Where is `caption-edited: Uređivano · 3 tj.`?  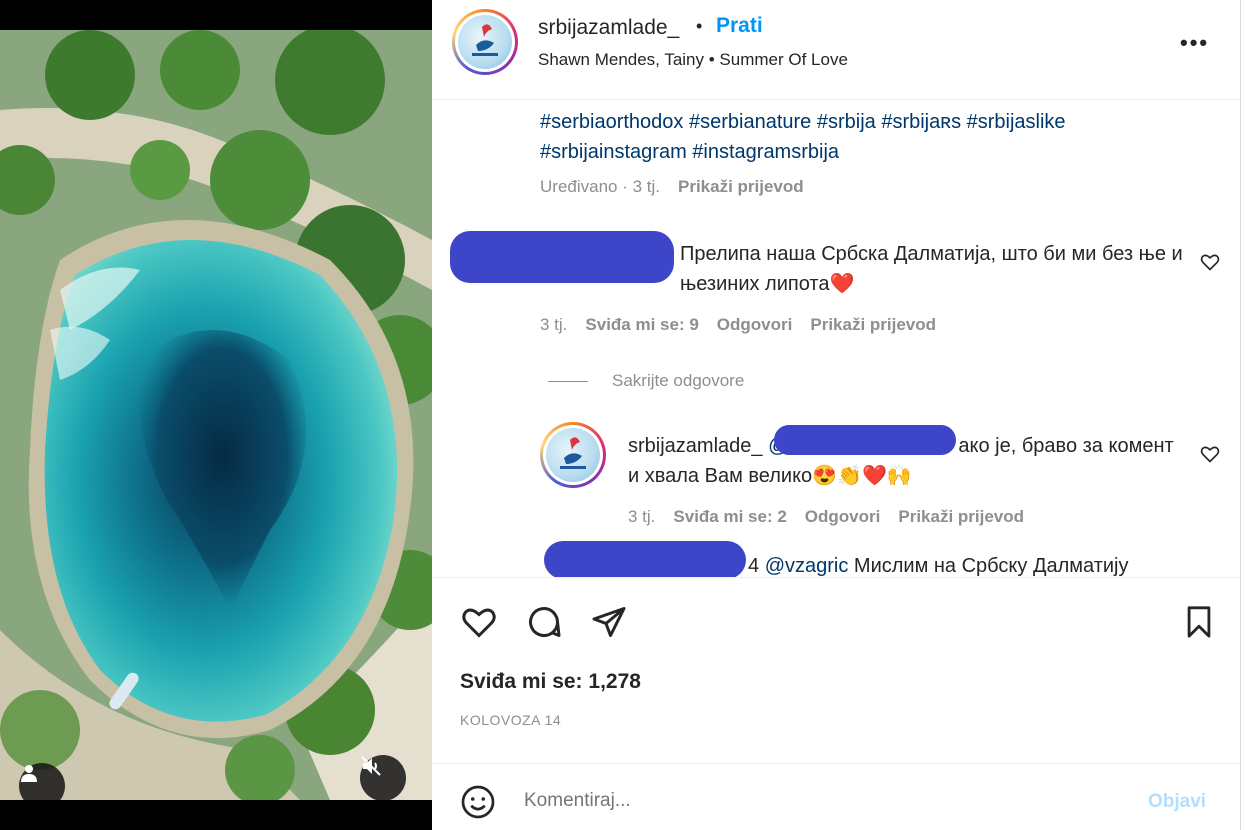
caption-edited: Uređivano · 3 tj. is located at coordinates (600, 186).